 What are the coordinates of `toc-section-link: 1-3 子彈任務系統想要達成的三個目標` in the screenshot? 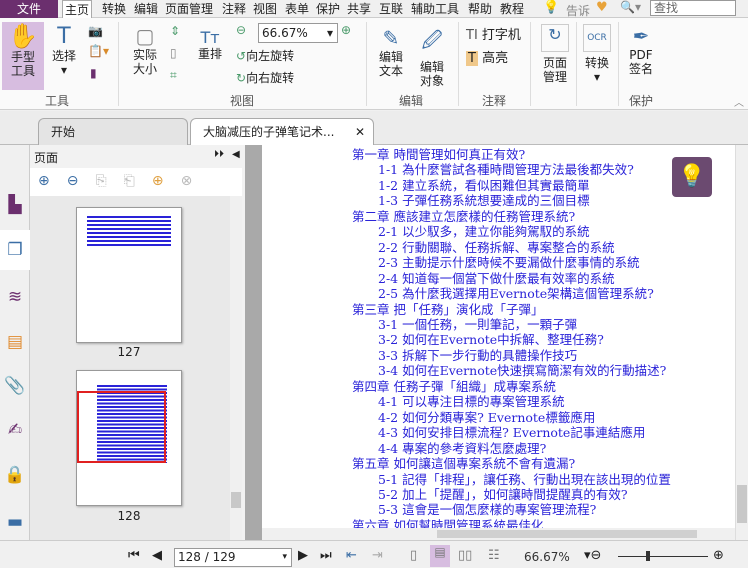 It's located at (511, 200).